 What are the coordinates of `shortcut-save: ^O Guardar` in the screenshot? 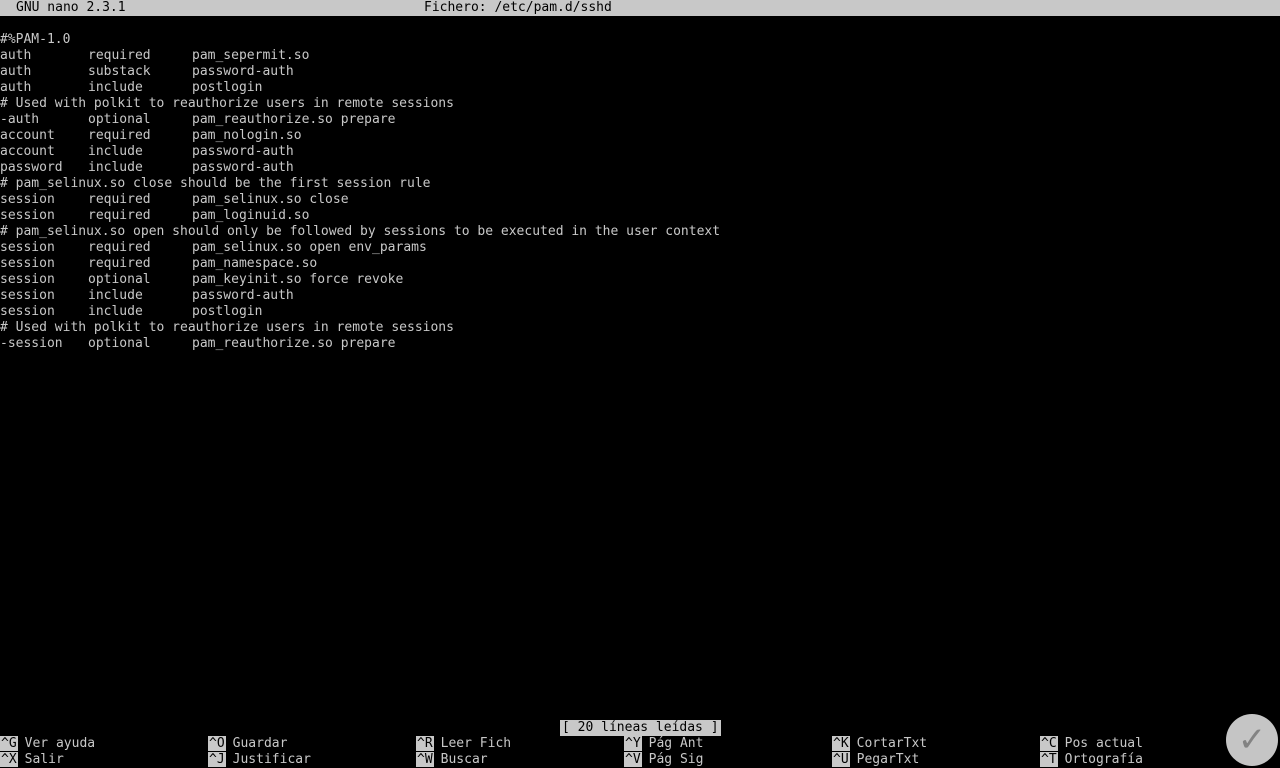 It's located at (247, 744).